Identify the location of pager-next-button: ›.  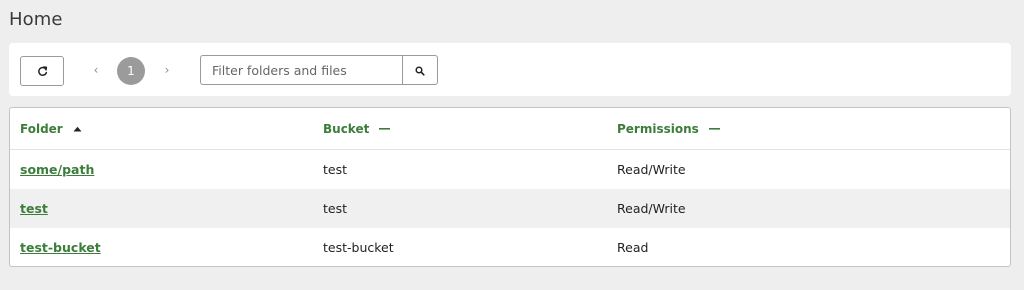
(167, 70).